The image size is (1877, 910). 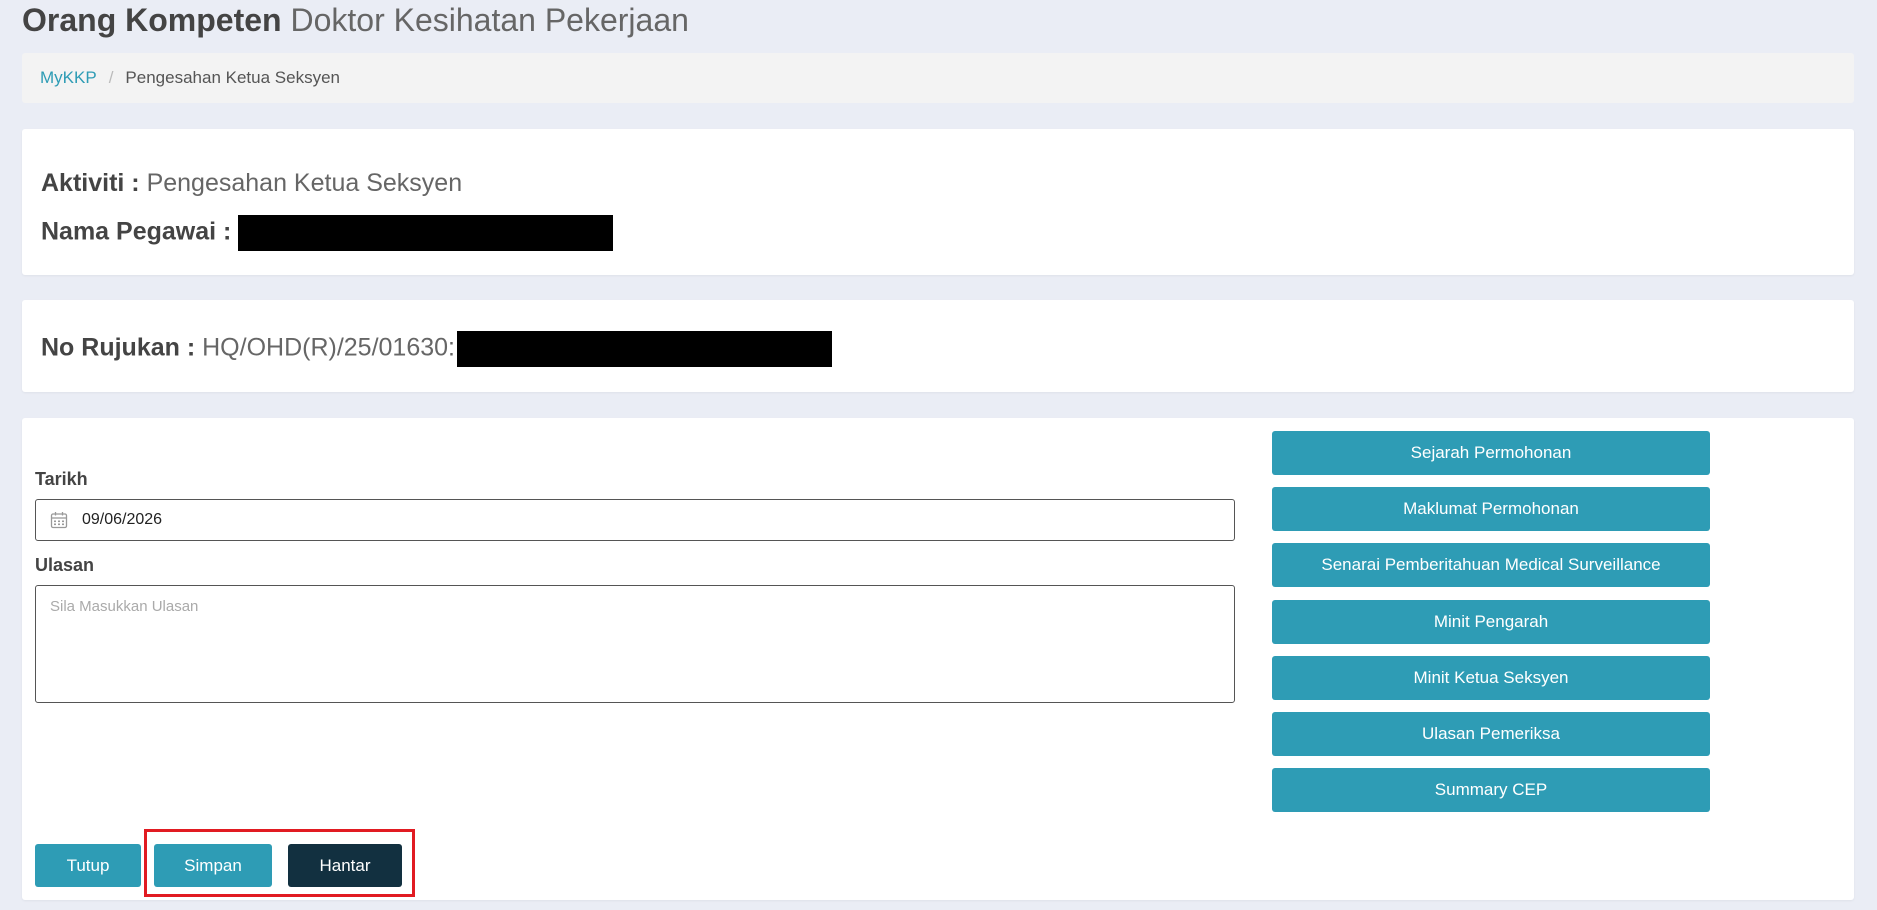 What do you see at coordinates (61, 479) in the screenshot?
I see `tarikh-label: Tarikh` at bounding box center [61, 479].